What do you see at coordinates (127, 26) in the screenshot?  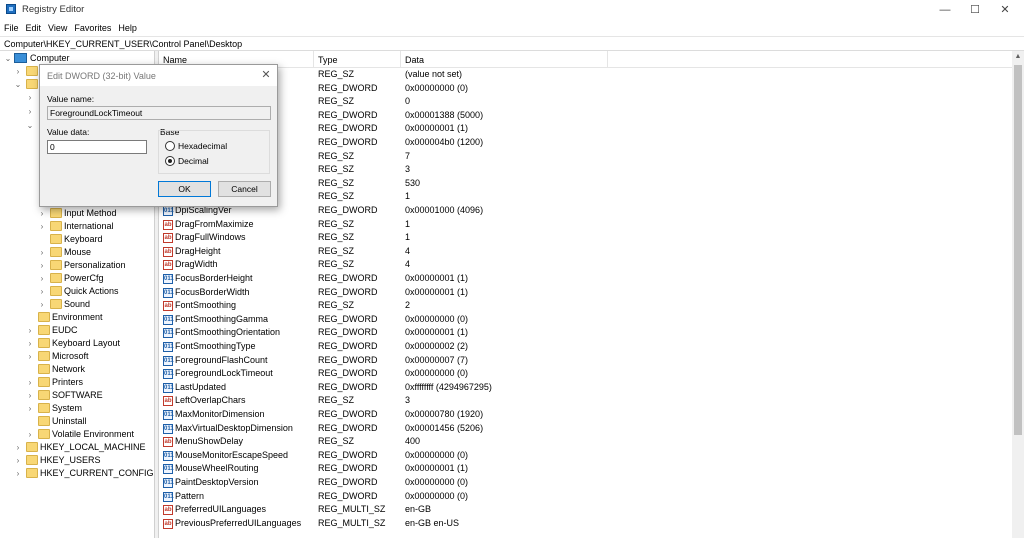 I see `menu-help: Help` at bounding box center [127, 26].